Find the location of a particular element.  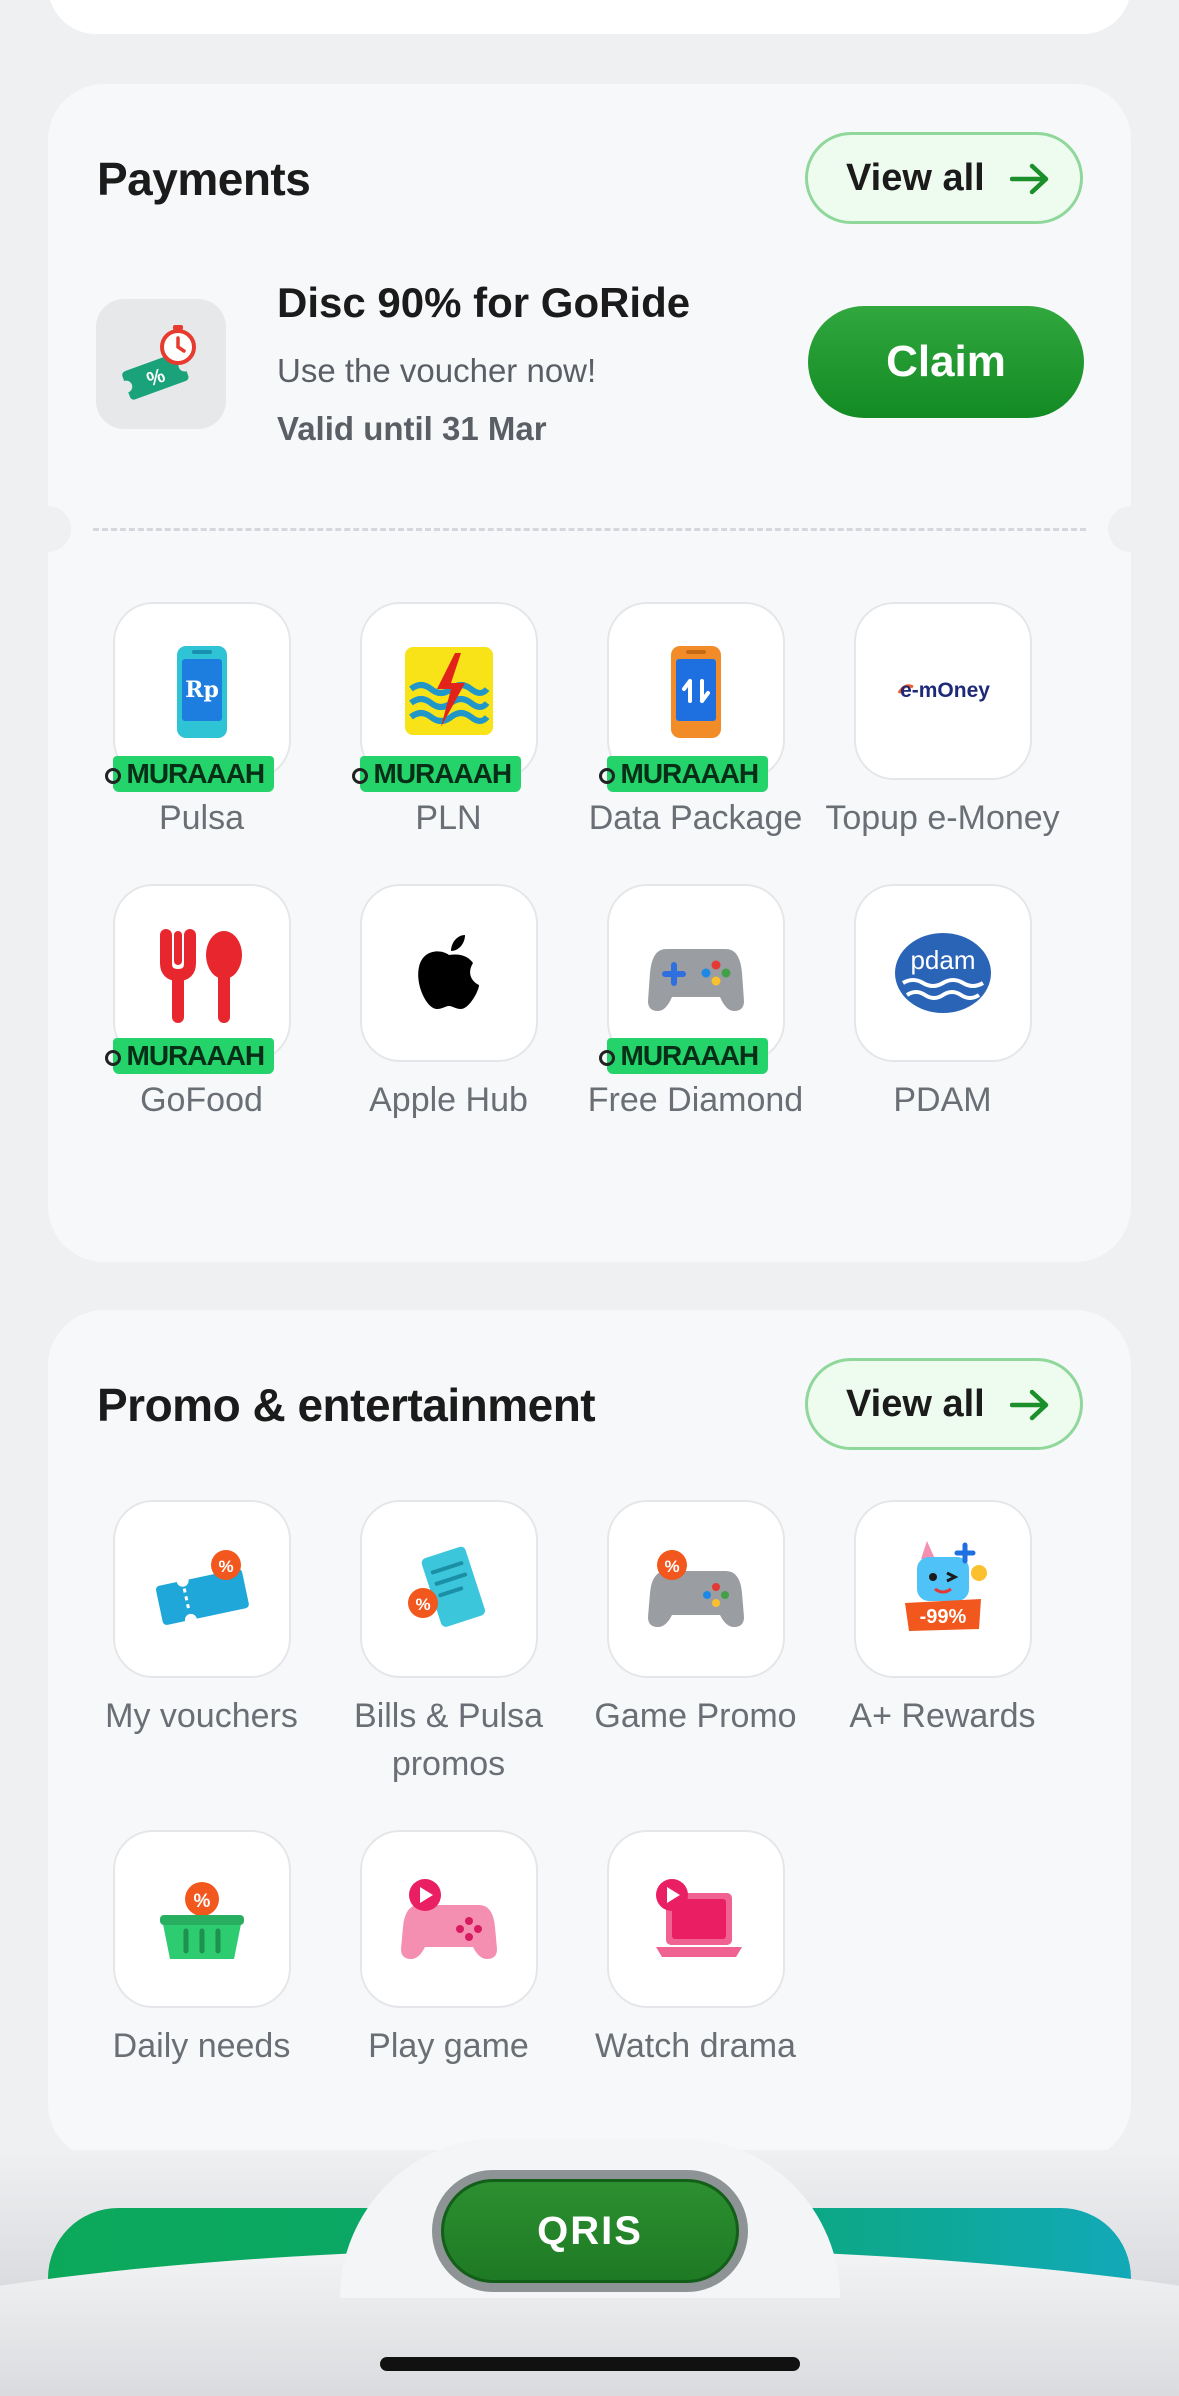

promo-item-a-plus-rewards: -99% A+ Rewards is located at coordinates (942, 1644).